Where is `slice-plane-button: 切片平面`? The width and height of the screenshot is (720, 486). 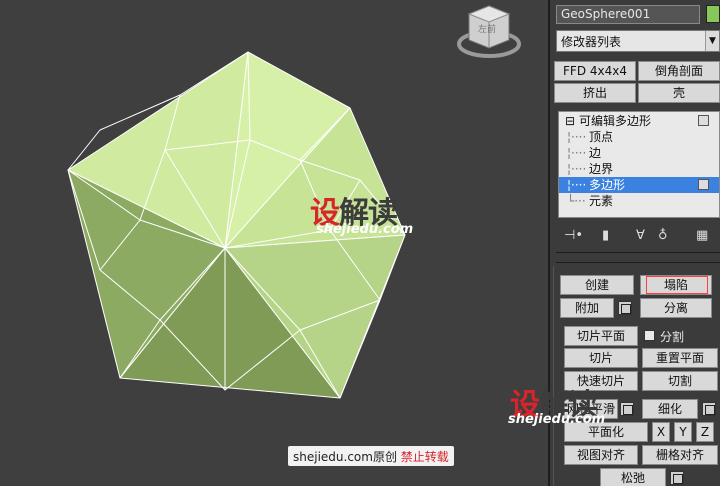 slice-plane-button: 切片平面 is located at coordinates (601, 336).